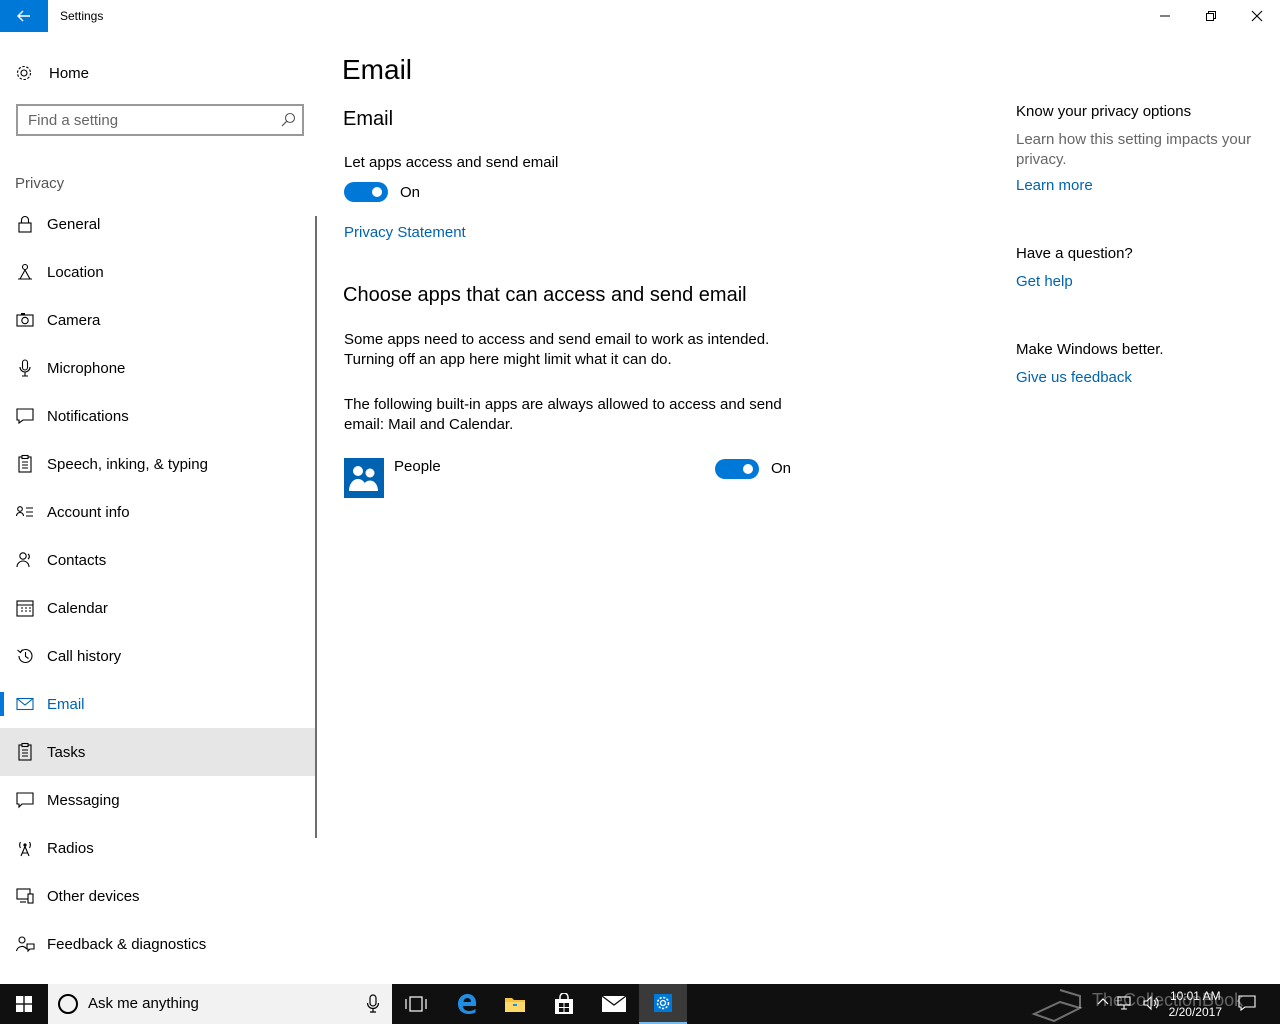 The height and width of the screenshot is (1024, 1280). What do you see at coordinates (25, 608) in the screenshot?
I see `calendar-icon` at bounding box center [25, 608].